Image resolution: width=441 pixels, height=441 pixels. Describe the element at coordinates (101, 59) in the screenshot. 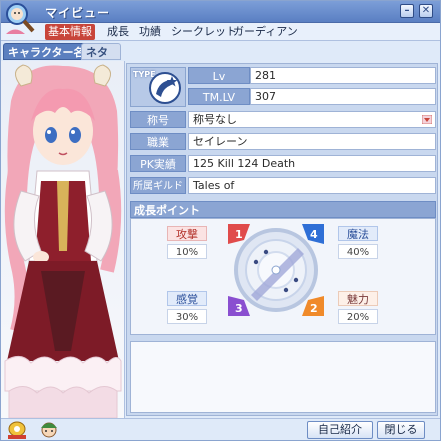

I see `subtab-netatto: ネタット` at that location.